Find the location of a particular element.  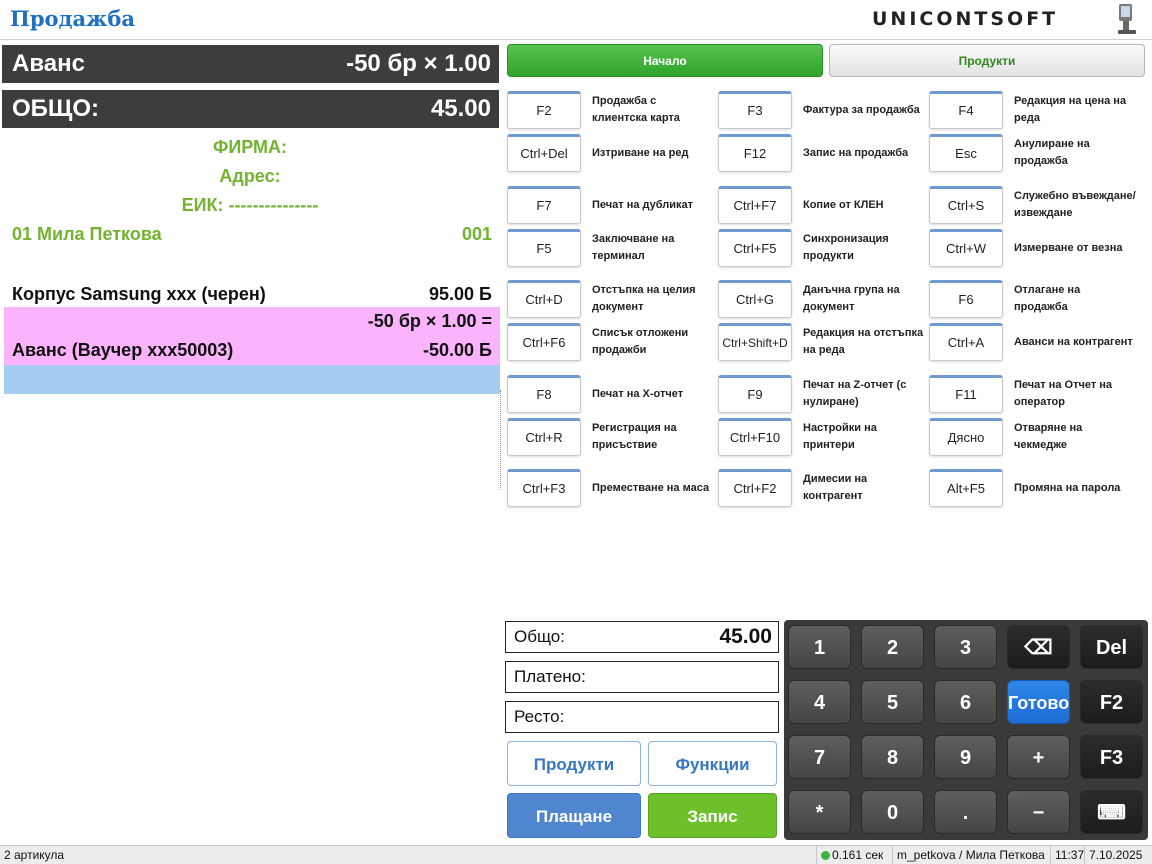

function-shortcut: Ctrl+F3 Преместване на маса is located at coordinates (609, 489).